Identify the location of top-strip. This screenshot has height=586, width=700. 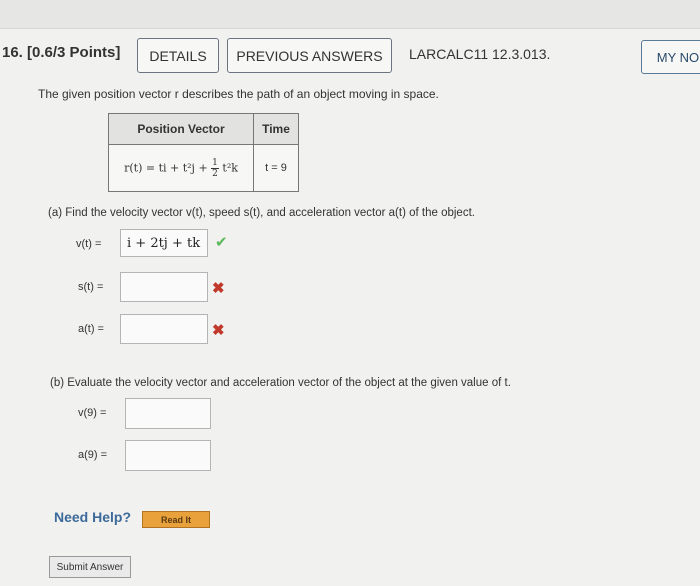
(350, 14).